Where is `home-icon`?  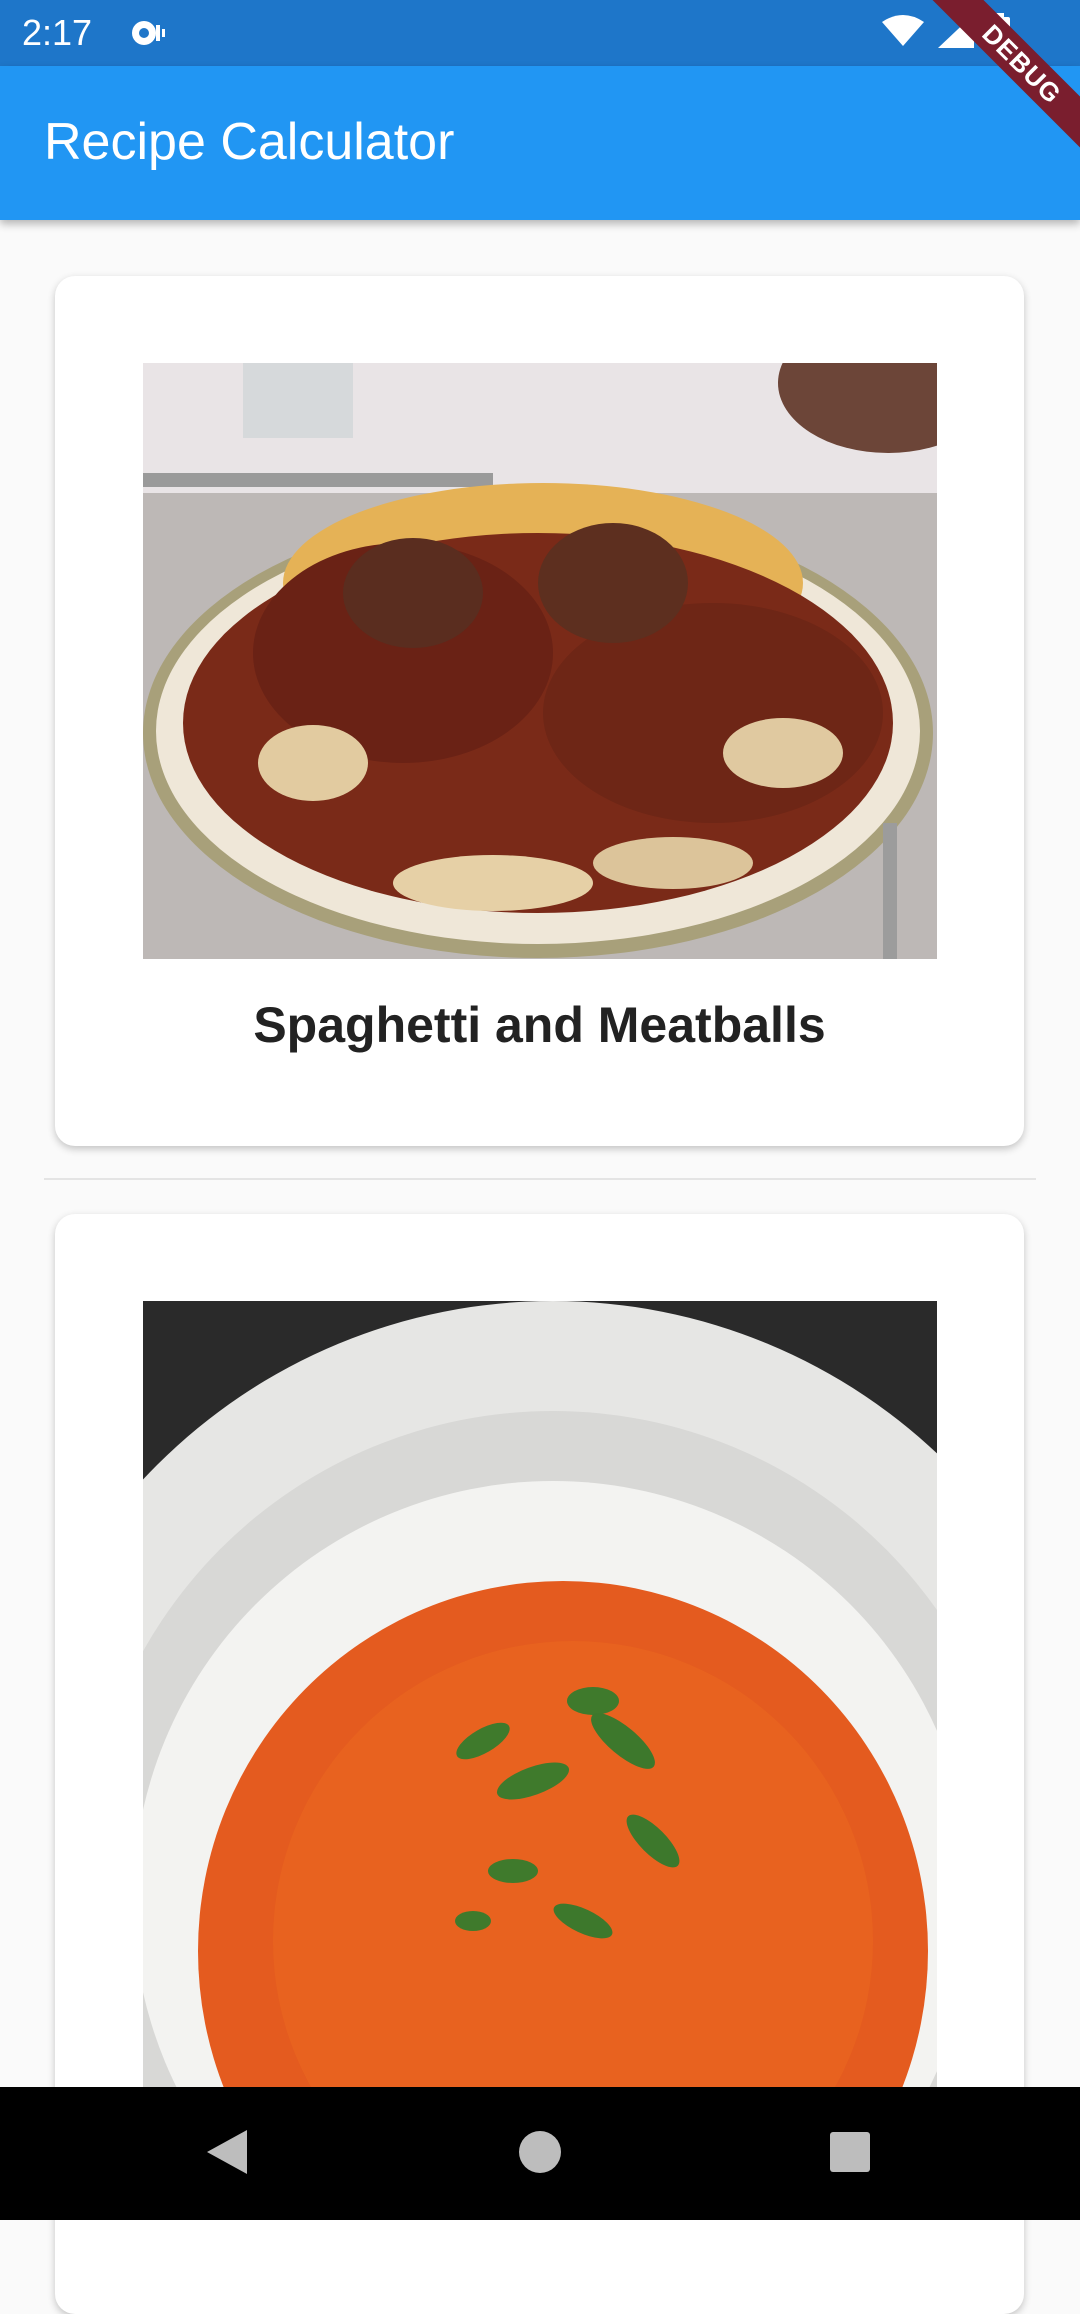 home-icon is located at coordinates (540, 2154).